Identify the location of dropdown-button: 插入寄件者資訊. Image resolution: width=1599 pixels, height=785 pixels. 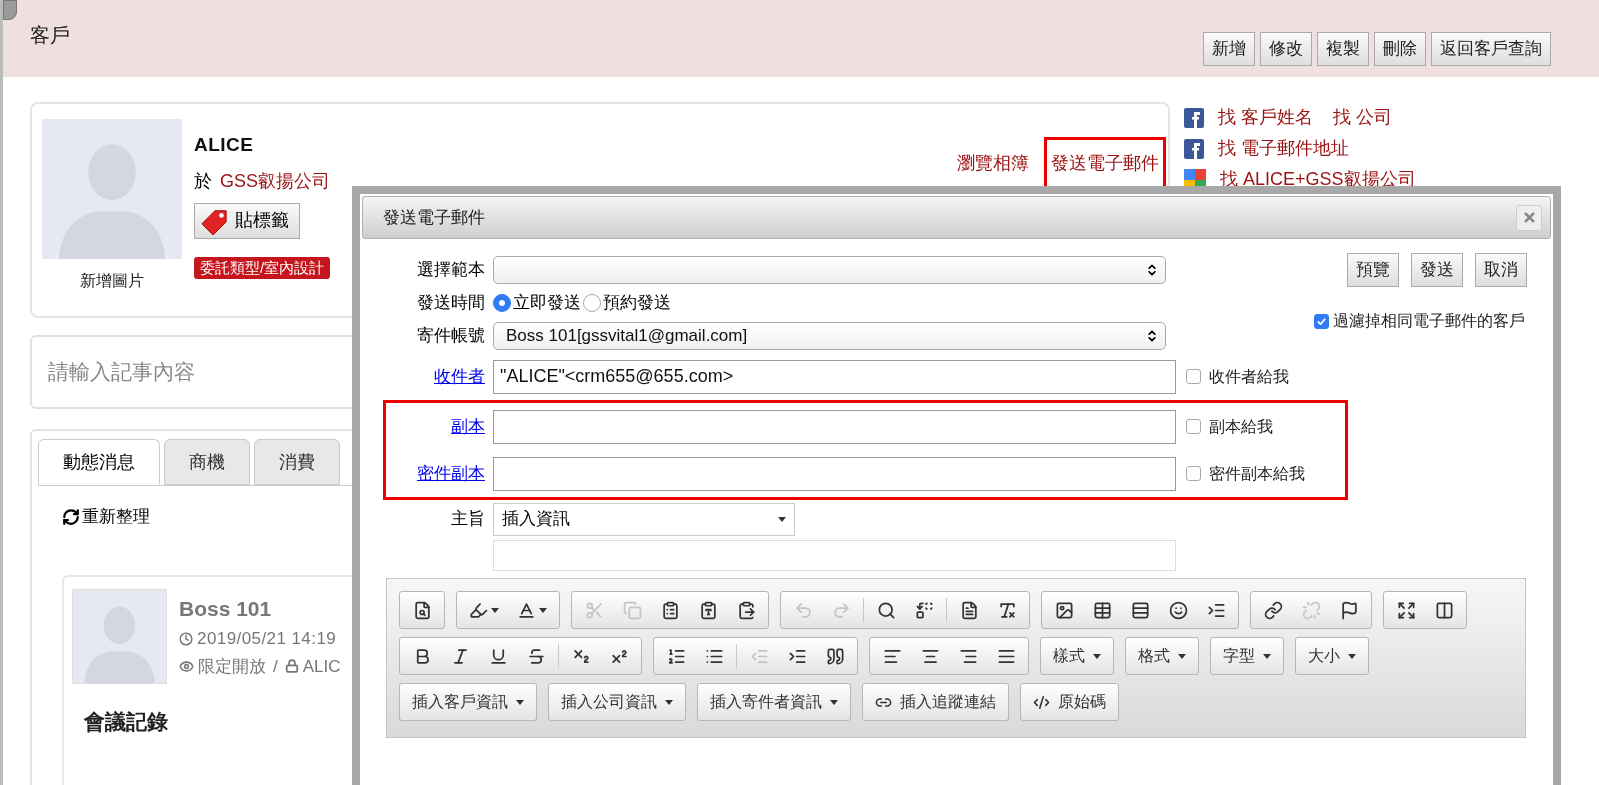
(774, 702).